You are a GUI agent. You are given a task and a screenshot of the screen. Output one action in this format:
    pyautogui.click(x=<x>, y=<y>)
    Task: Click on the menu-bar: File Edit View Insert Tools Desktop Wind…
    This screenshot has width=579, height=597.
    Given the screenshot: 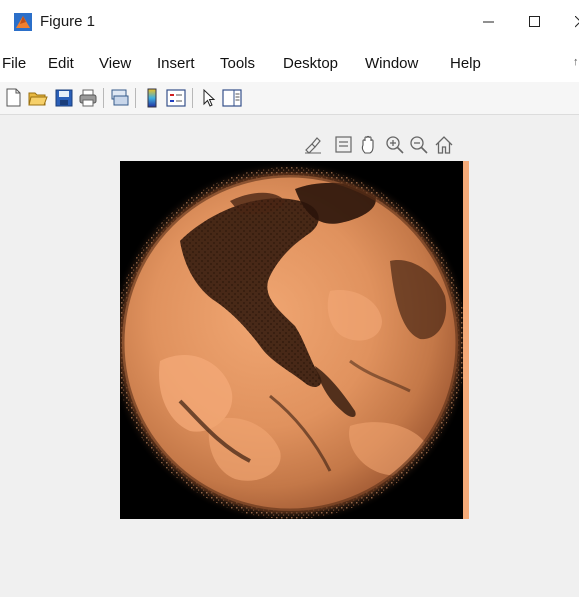 What is the action you would take?
    pyautogui.click(x=289, y=63)
    